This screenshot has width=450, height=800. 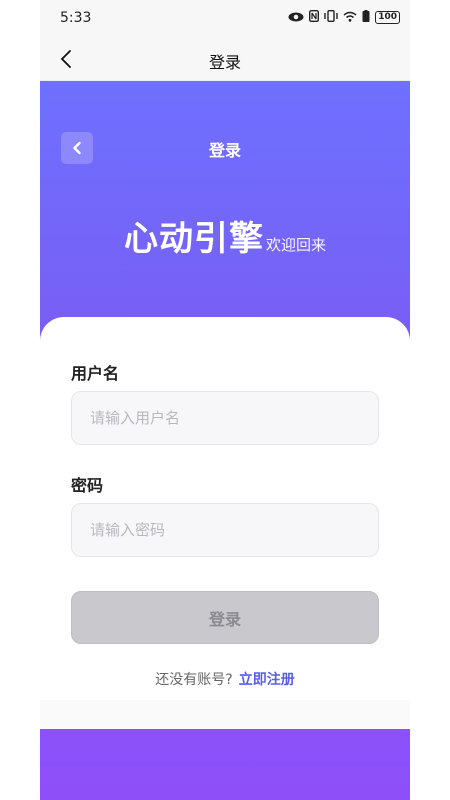 I want to click on username-input, so click(x=225, y=418).